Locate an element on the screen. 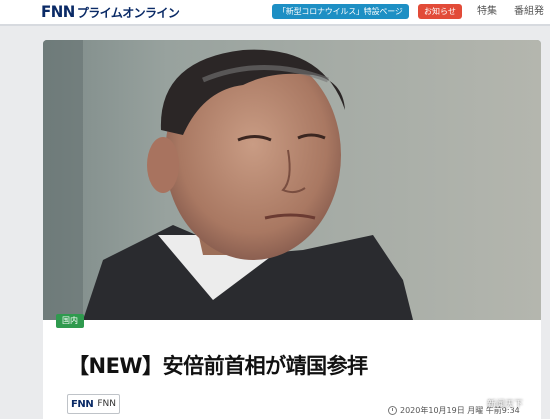  watermark: 新闻天下 is located at coordinates (505, 405).